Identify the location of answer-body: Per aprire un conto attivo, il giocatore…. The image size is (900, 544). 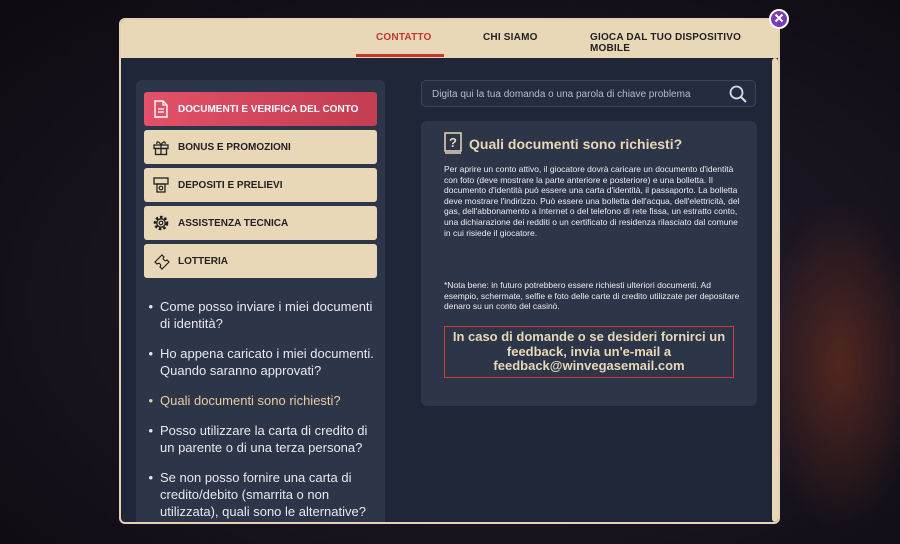
(592, 201).